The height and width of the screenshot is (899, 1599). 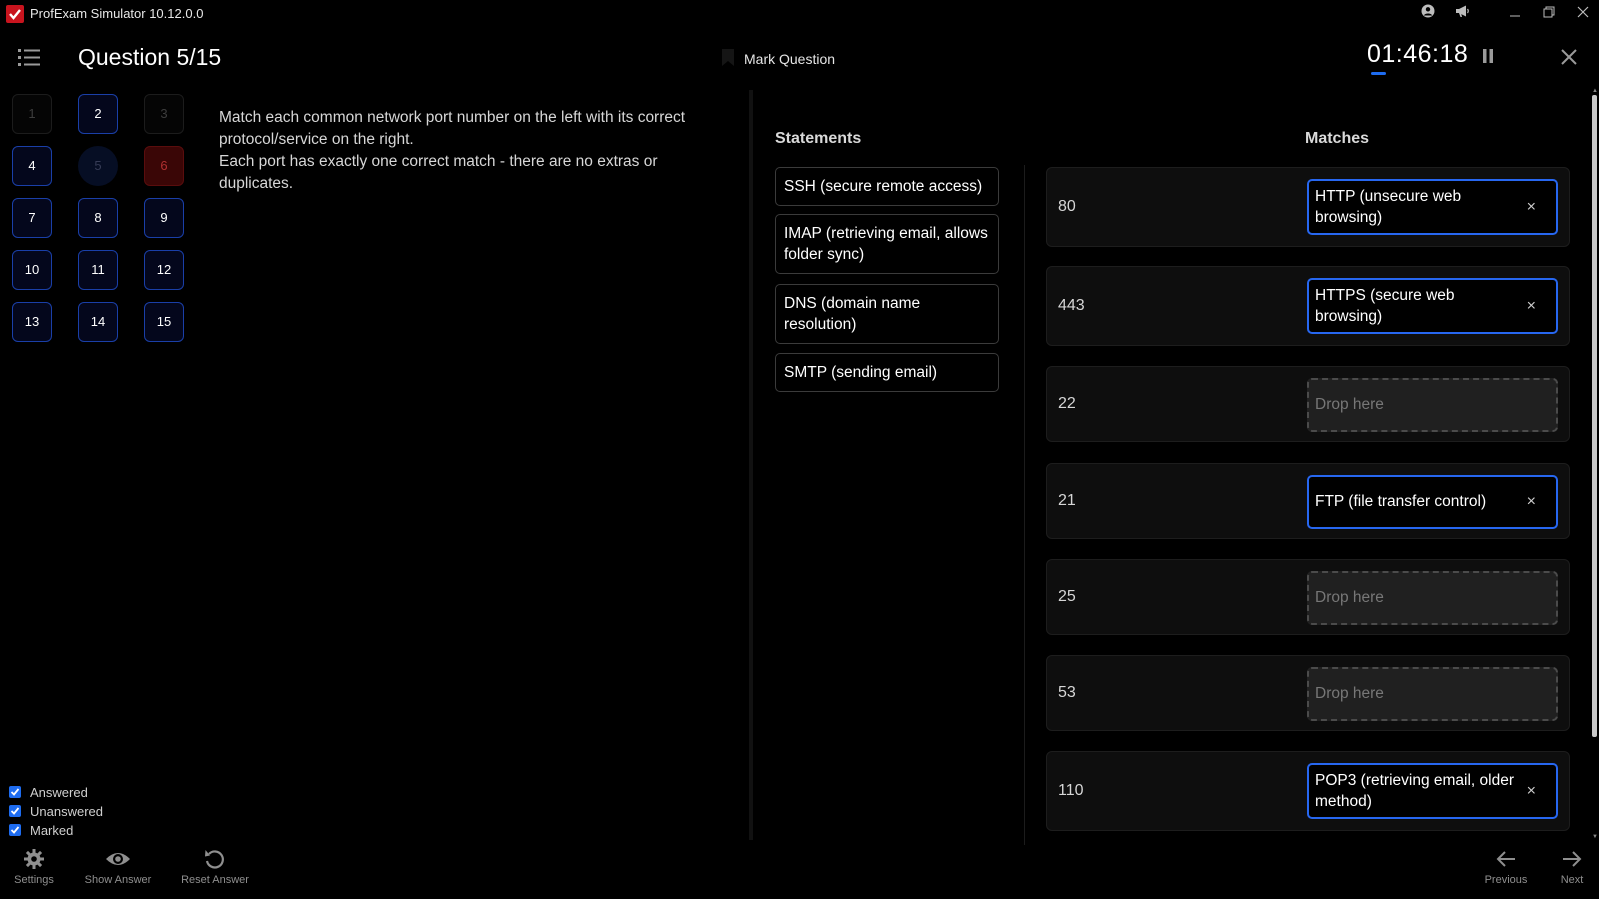 I want to click on port-label: 21, so click(x=1067, y=500).